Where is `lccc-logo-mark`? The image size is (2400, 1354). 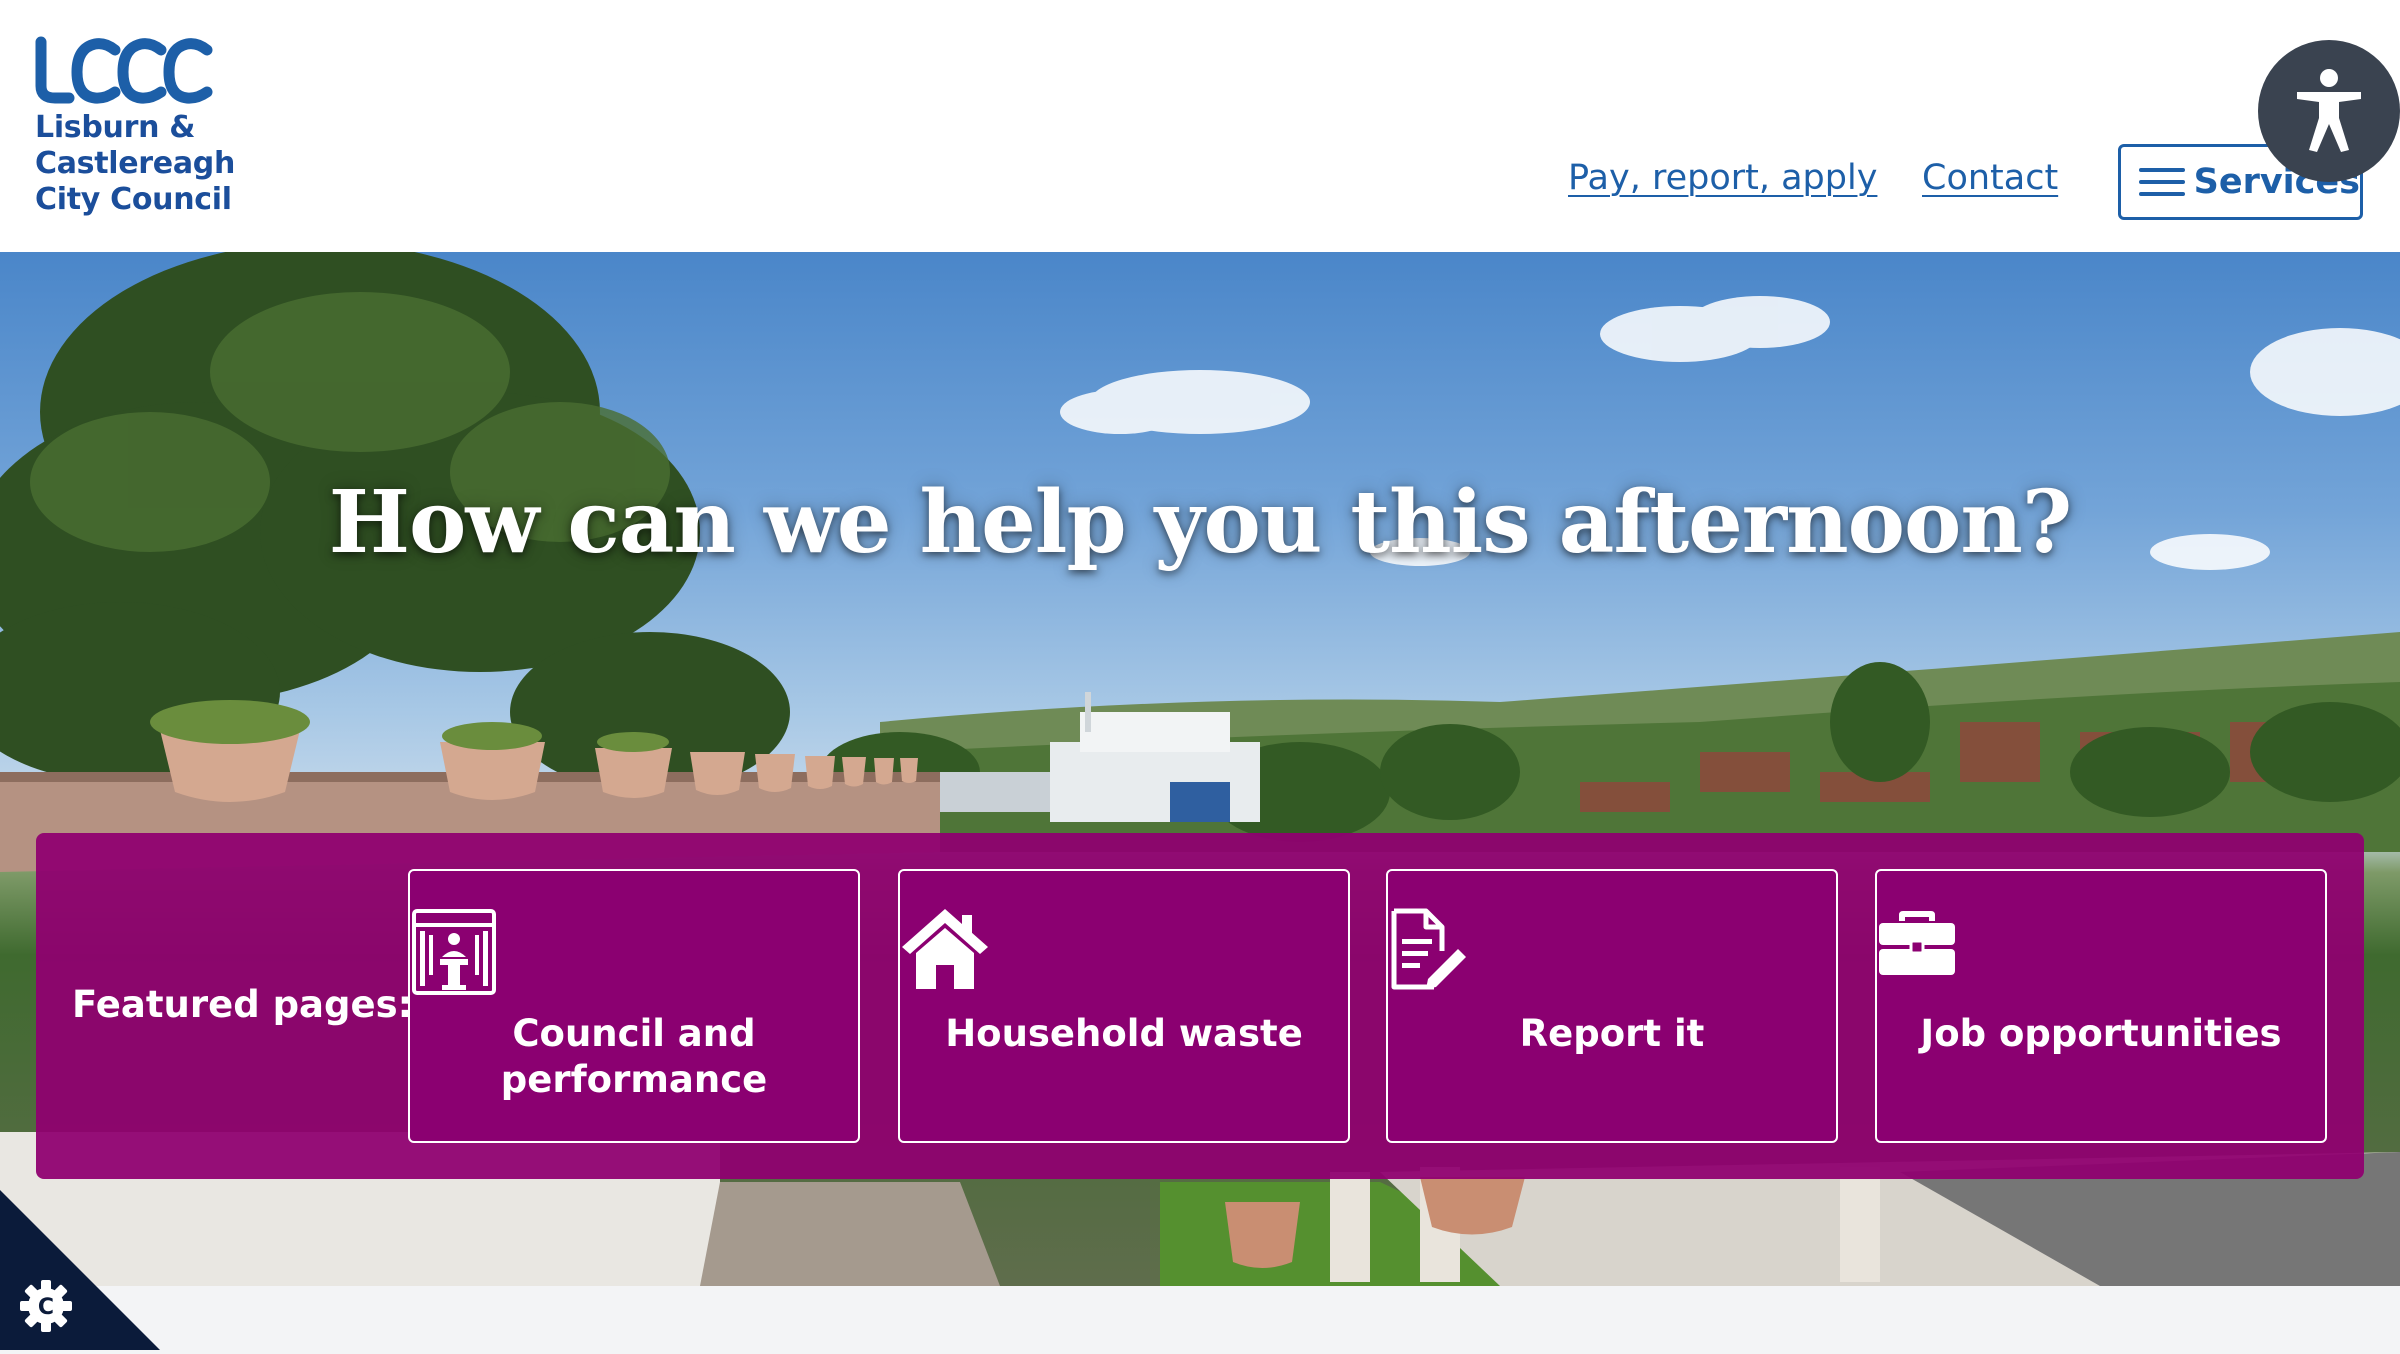
lccc-logo-mark is located at coordinates (124, 70).